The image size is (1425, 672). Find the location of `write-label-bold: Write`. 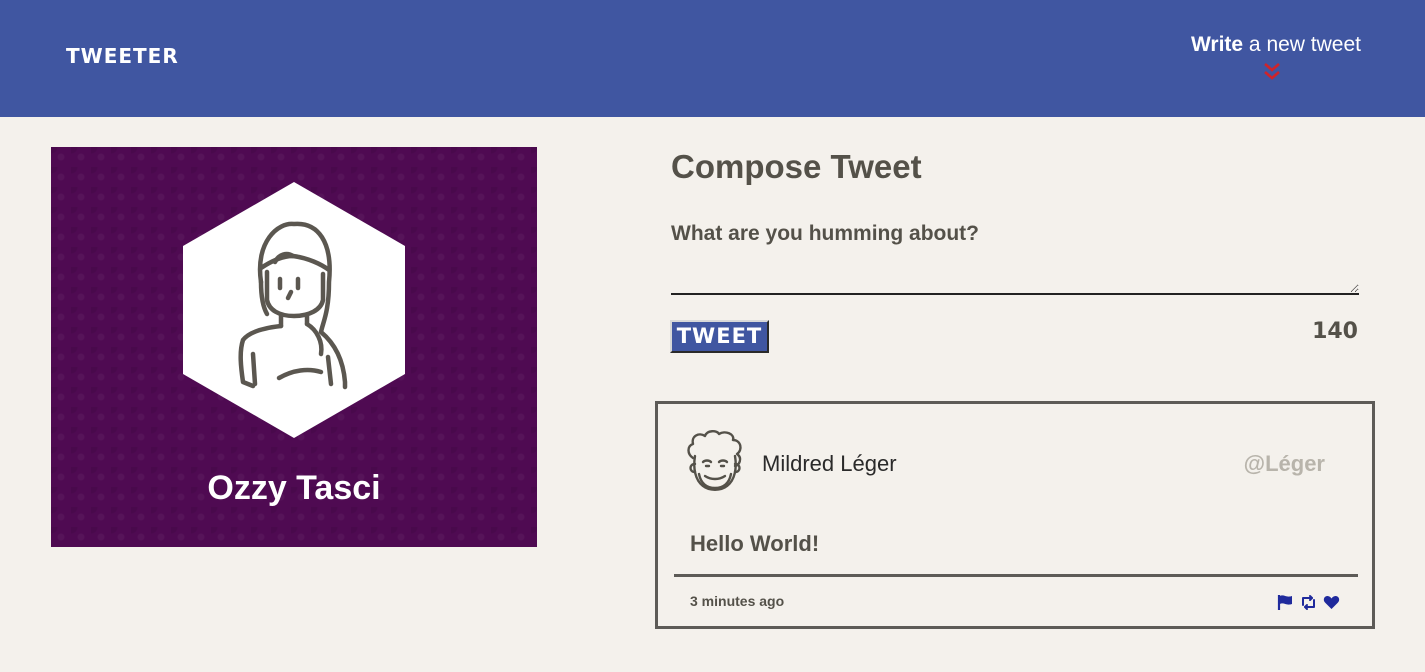

write-label-bold: Write is located at coordinates (1217, 44).